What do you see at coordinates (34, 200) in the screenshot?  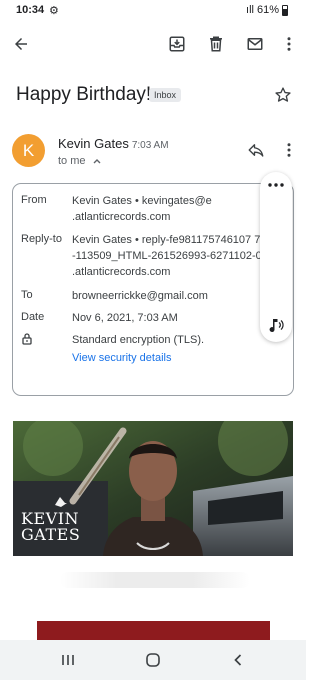 I see `from-label: From` at bounding box center [34, 200].